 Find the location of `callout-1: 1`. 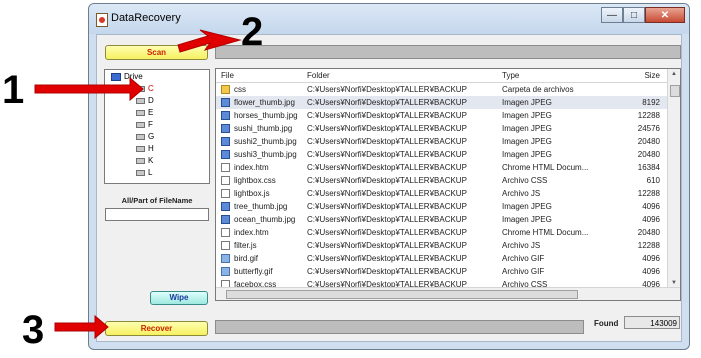

callout-1: 1 is located at coordinates (13, 90).